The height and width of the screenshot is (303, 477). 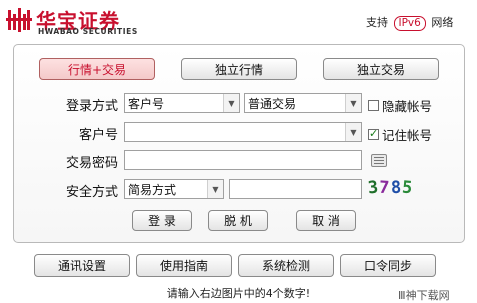 What do you see at coordinates (162, 220) in the screenshot?
I see `login-button: 登 录` at bounding box center [162, 220].